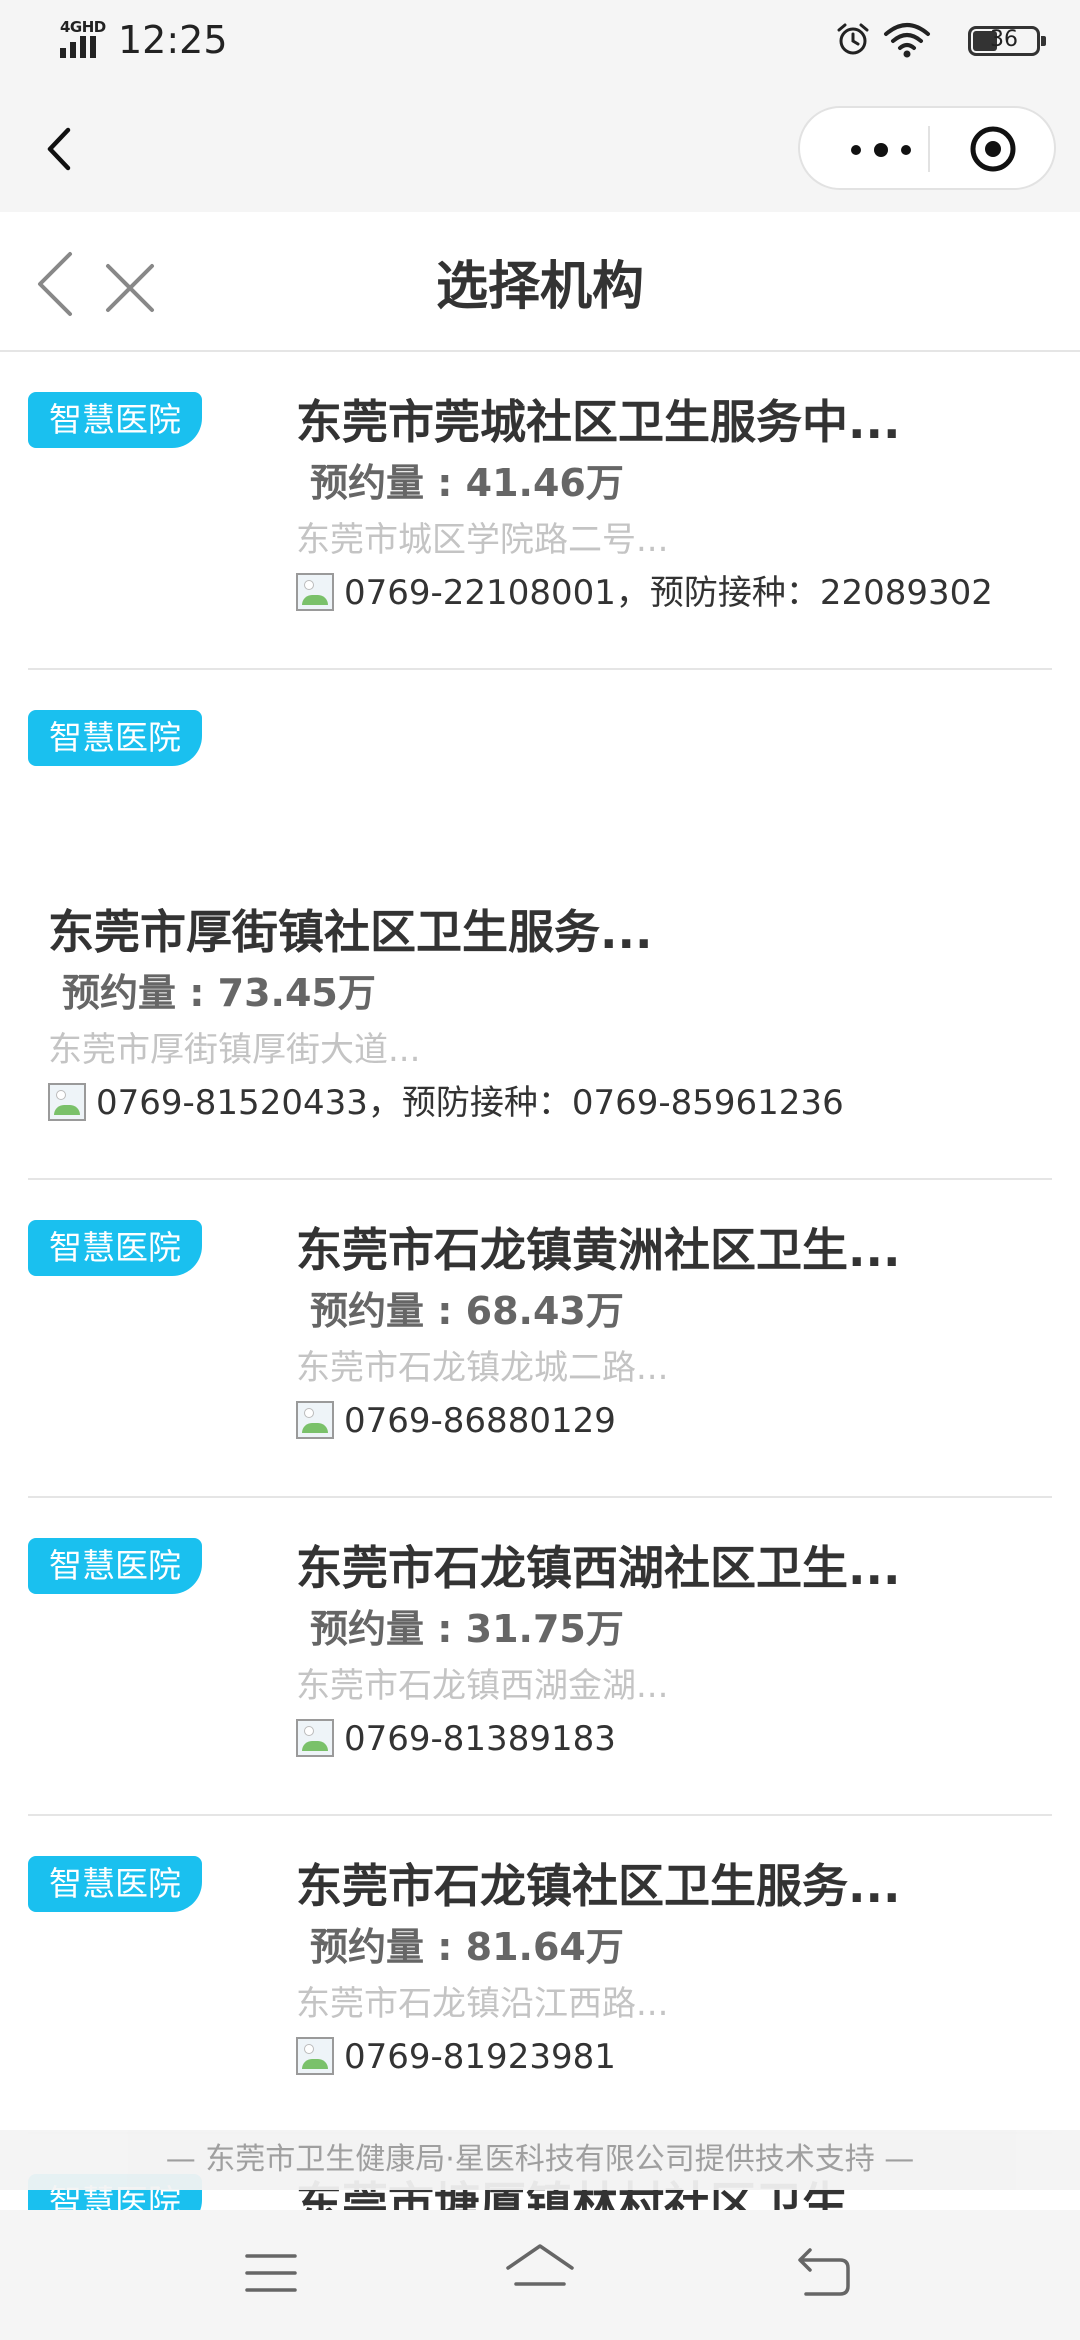 This screenshot has height=2340, width=1080. What do you see at coordinates (881, 150) in the screenshot?
I see `more-dots-icon` at bounding box center [881, 150].